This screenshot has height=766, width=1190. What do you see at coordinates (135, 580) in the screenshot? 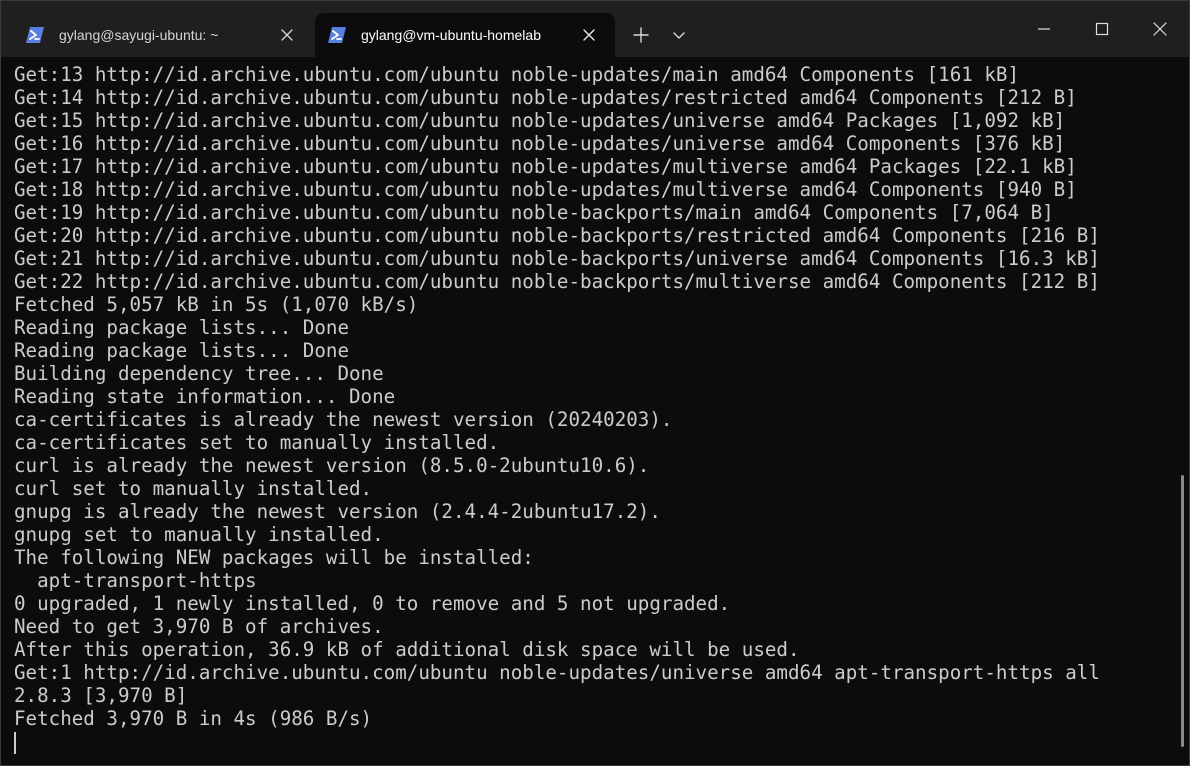
I see `terminal-line: apt-transport-https` at bounding box center [135, 580].